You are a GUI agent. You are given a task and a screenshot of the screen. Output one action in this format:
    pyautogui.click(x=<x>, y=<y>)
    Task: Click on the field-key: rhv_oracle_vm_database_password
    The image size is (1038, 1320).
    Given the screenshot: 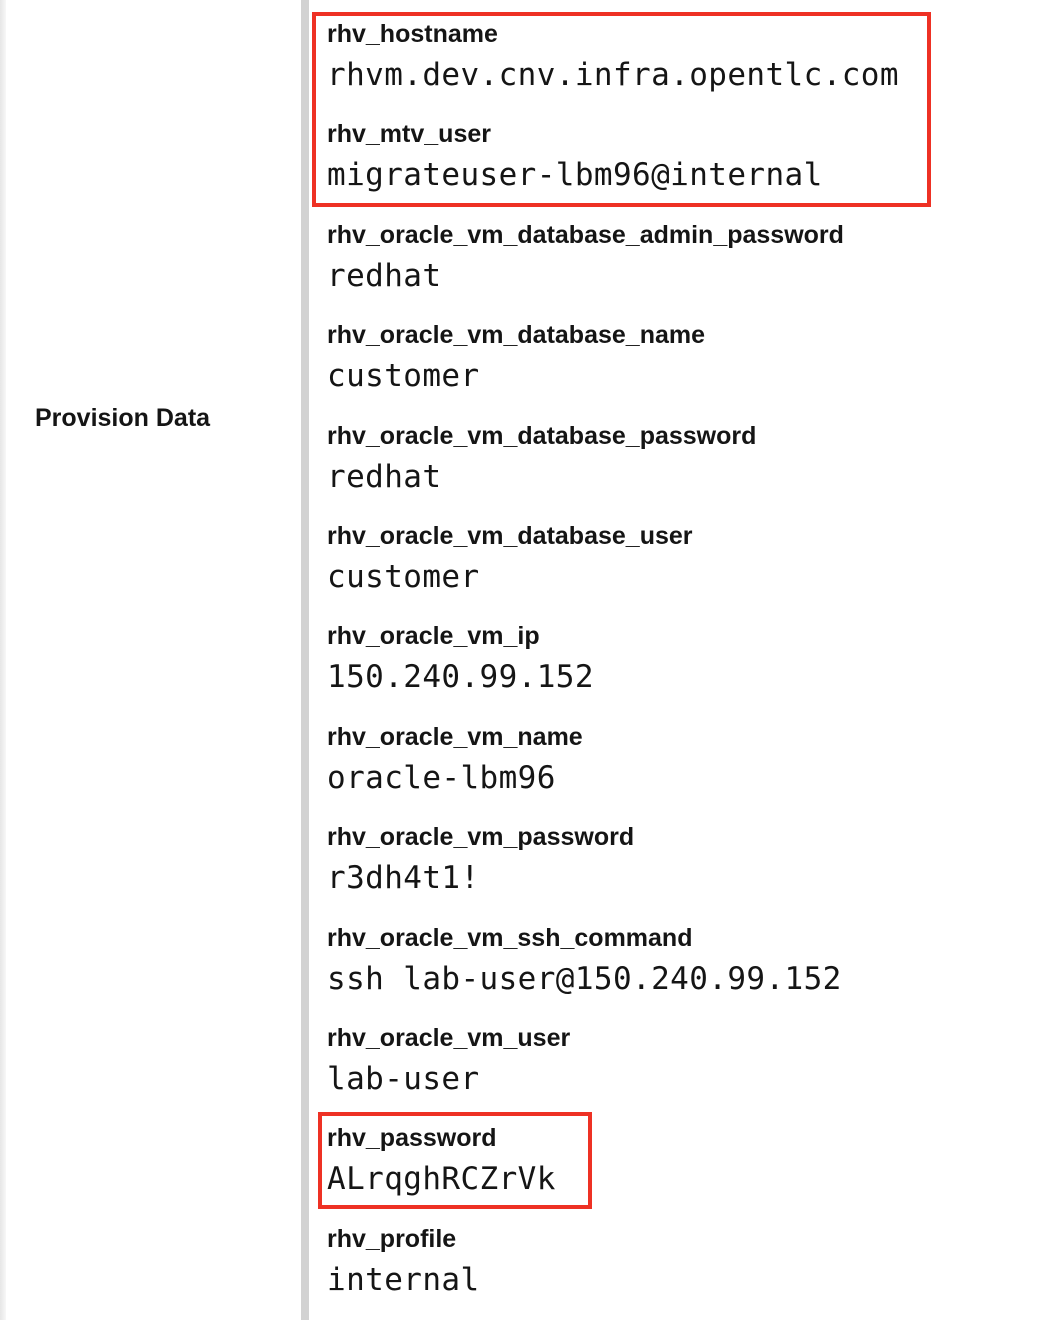 What is the action you would take?
    pyautogui.click(x=542, y=436)
    